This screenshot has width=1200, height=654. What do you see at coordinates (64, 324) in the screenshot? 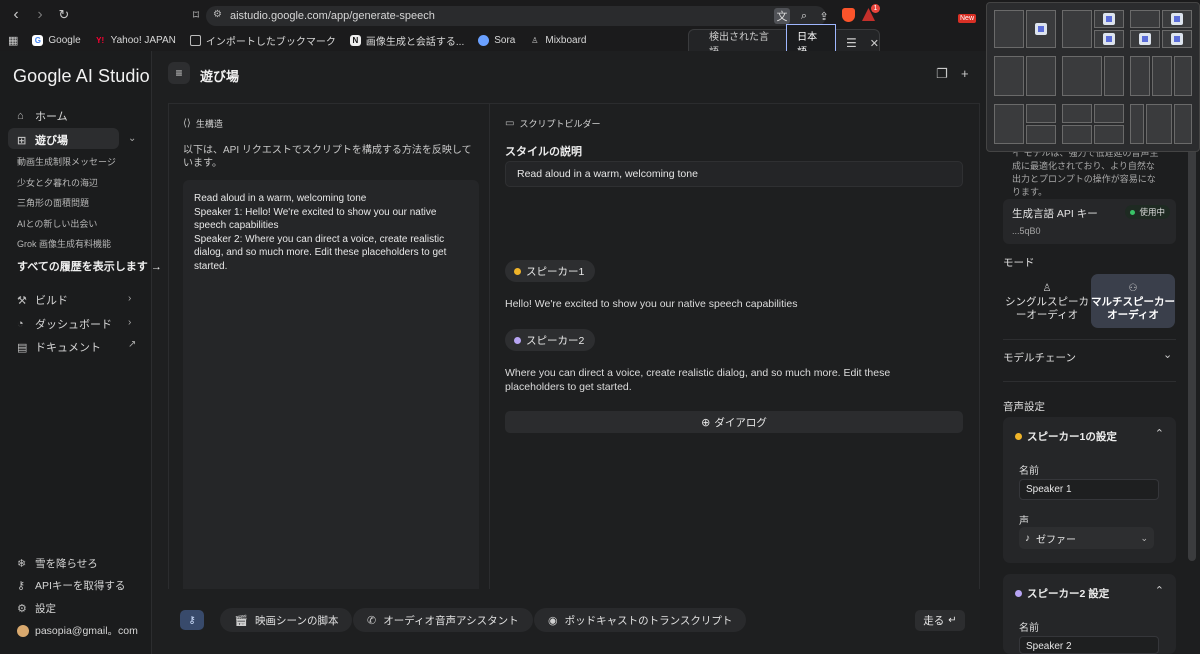
I see `sidebar-item-dashboard: ◔ ダッシュボード` at bounding box center [64, 324].